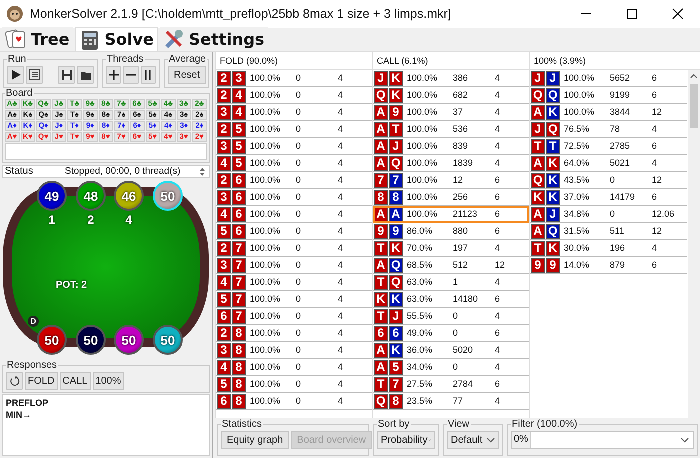 This screenshot has width=700, height=458. What do you see at coordinates (294, 129) in the screenshot?
I see `table-row: 2 5 100.0% 0 4` at bounding box center [294, 129].